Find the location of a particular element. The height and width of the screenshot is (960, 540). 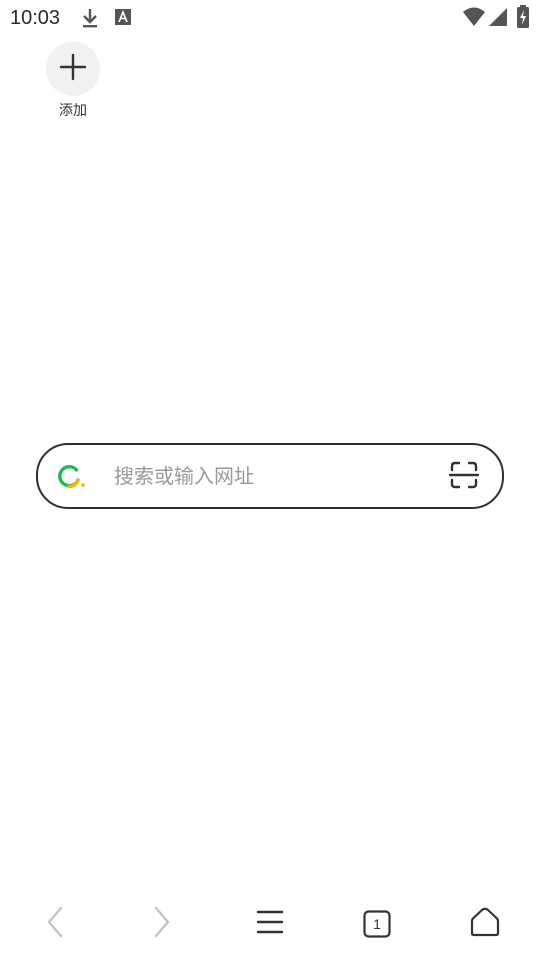

tab-count-wrapper: 1 is located at coordinates (377, 924).